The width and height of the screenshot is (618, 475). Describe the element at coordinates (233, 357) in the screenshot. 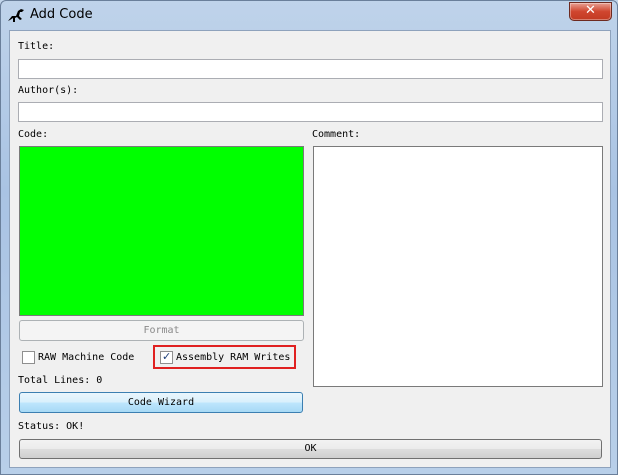

I see `assembly-ram-writes-label: Assembly RAM Writes` at that location.